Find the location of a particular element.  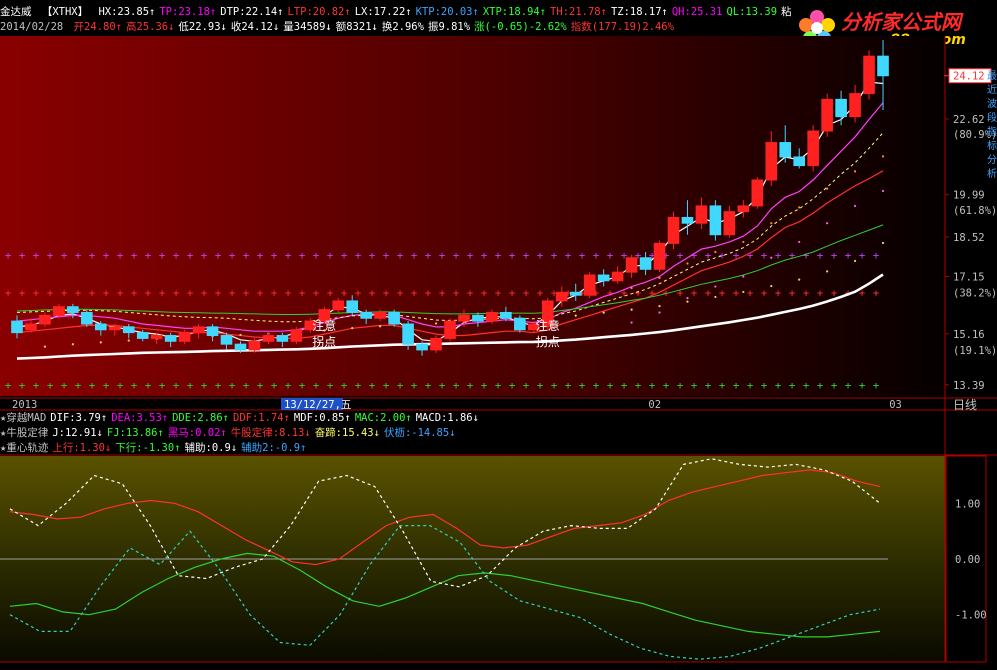

price-axis-label: (19.1%) is located at coordinates (975, 351).